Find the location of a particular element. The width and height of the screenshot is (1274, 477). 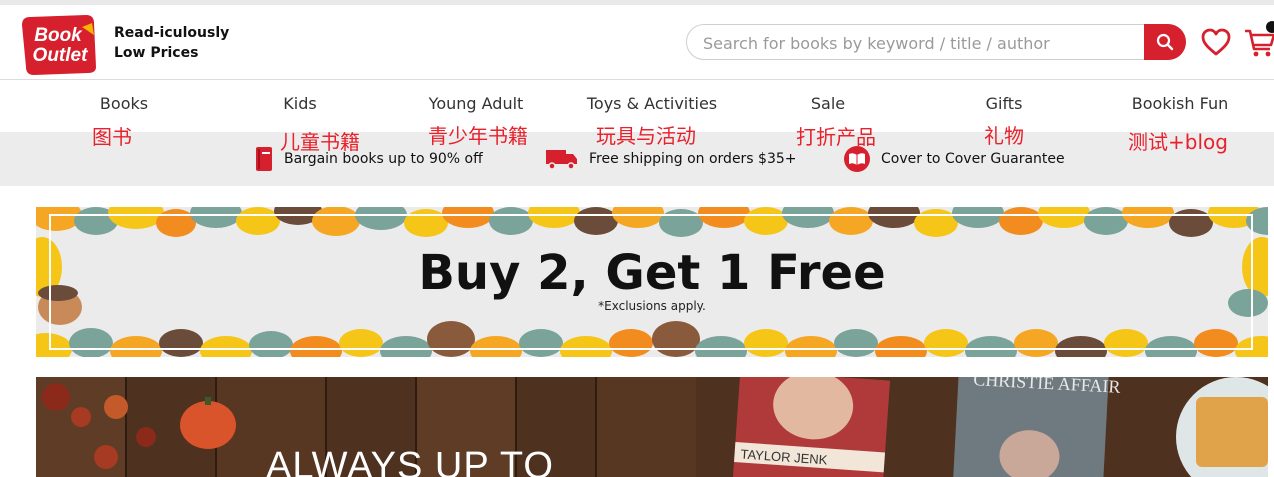

nav-item-toys-activities: Toys & Activities is located at coordinates (652, 103).